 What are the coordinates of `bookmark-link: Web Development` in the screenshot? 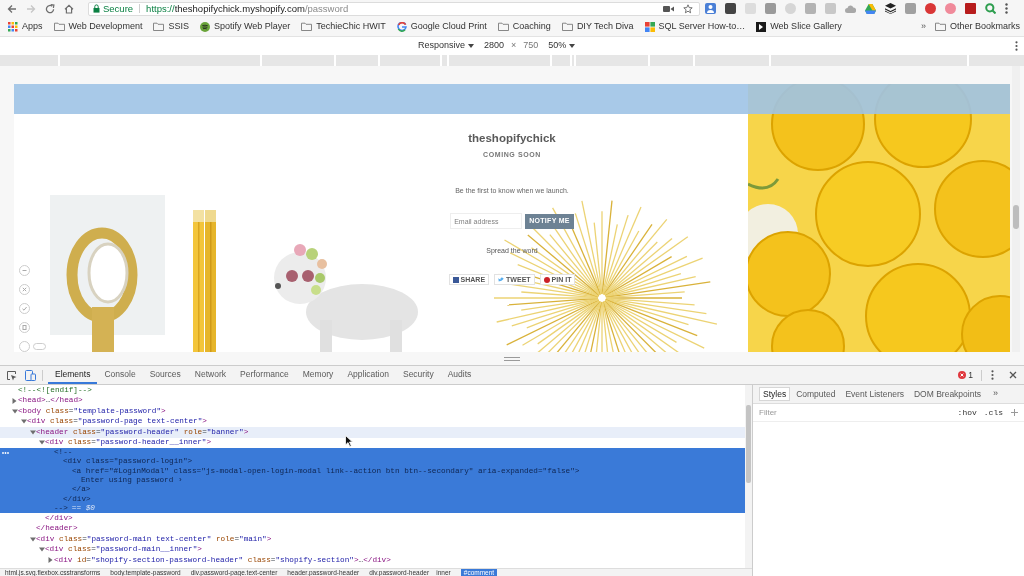 It's located at (98, 26).